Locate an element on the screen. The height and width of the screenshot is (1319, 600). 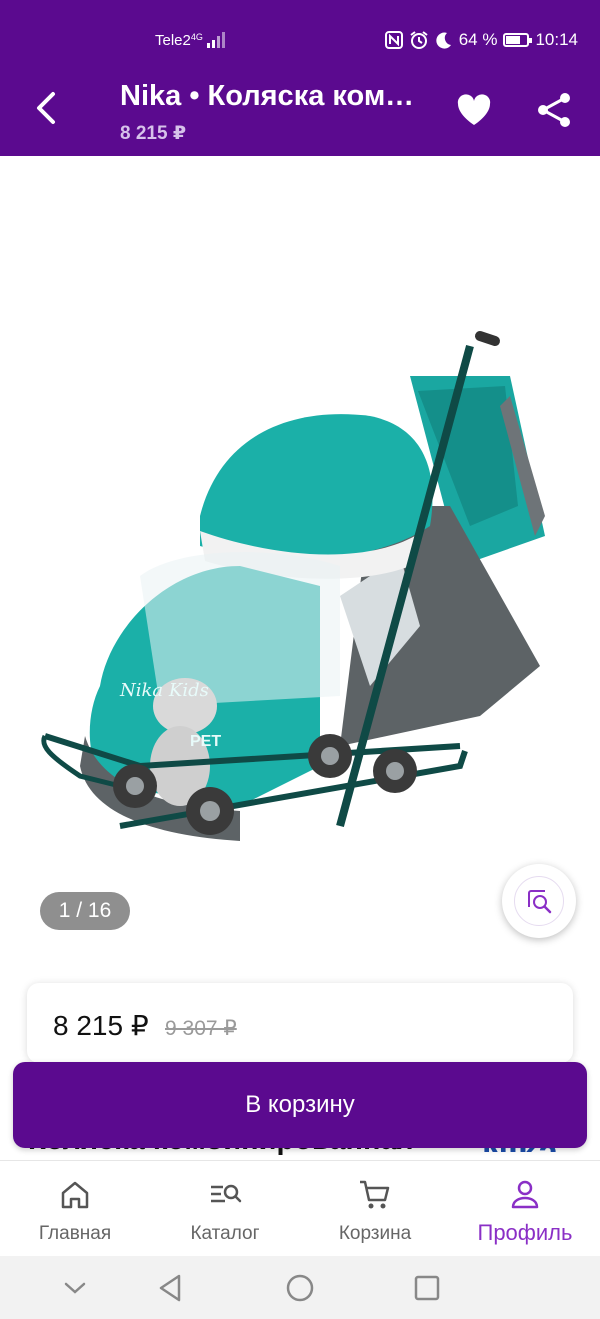
clock: 10:14 is located at coordinates (556, 39).